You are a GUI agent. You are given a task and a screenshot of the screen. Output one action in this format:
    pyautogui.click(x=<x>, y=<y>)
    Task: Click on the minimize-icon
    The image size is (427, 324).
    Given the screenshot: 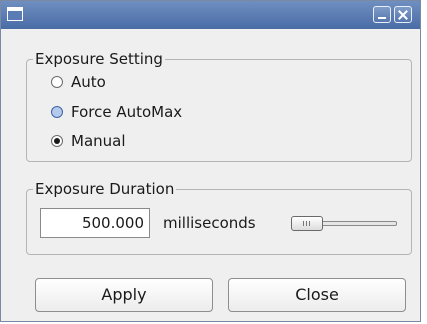 What is the action you would take?
    pyautogui.click(x=382, y=14)
    